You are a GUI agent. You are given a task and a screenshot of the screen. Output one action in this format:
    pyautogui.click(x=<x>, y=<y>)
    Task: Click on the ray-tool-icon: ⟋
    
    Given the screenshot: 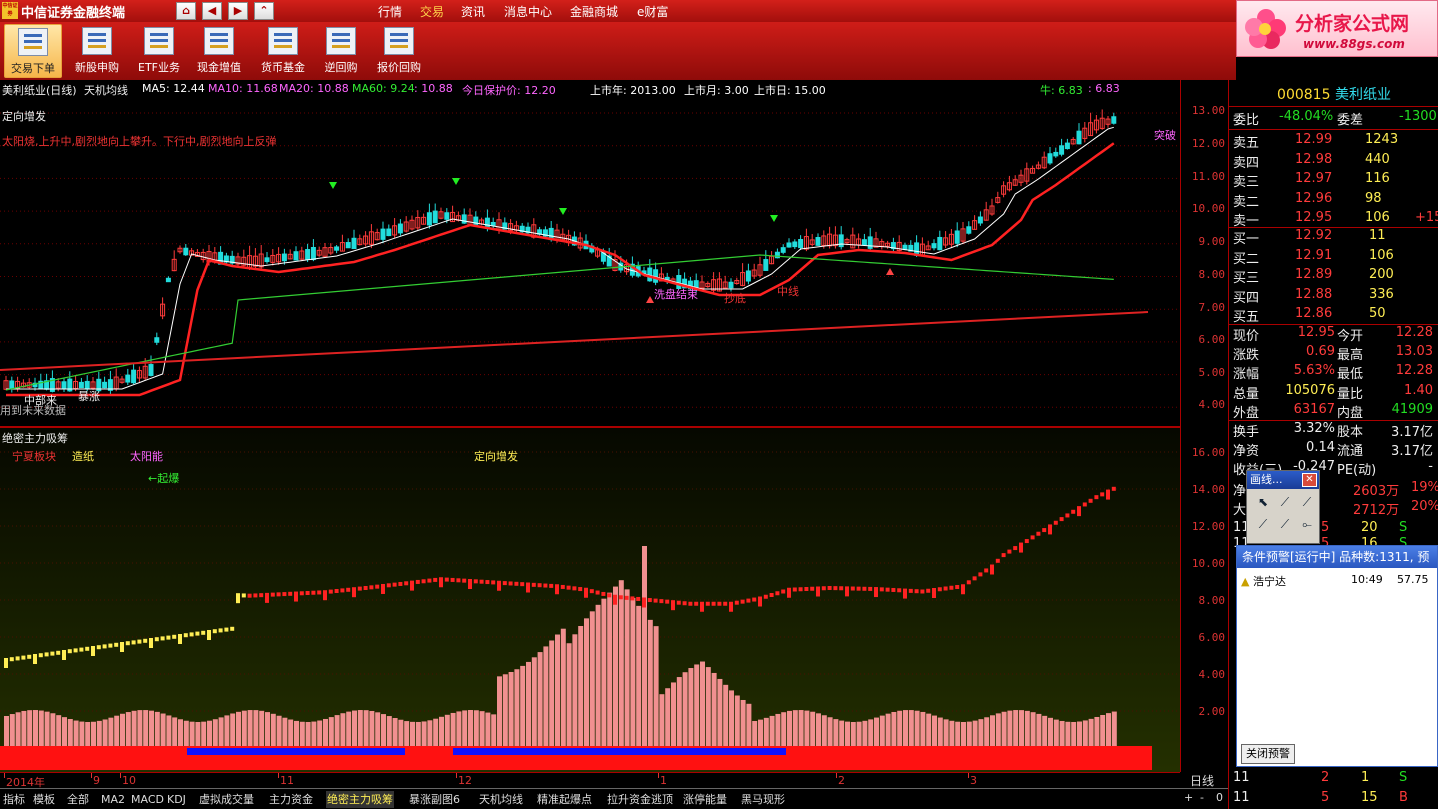 What is the action you would take?
    pyautogui.click(x=1307, y=504)
    